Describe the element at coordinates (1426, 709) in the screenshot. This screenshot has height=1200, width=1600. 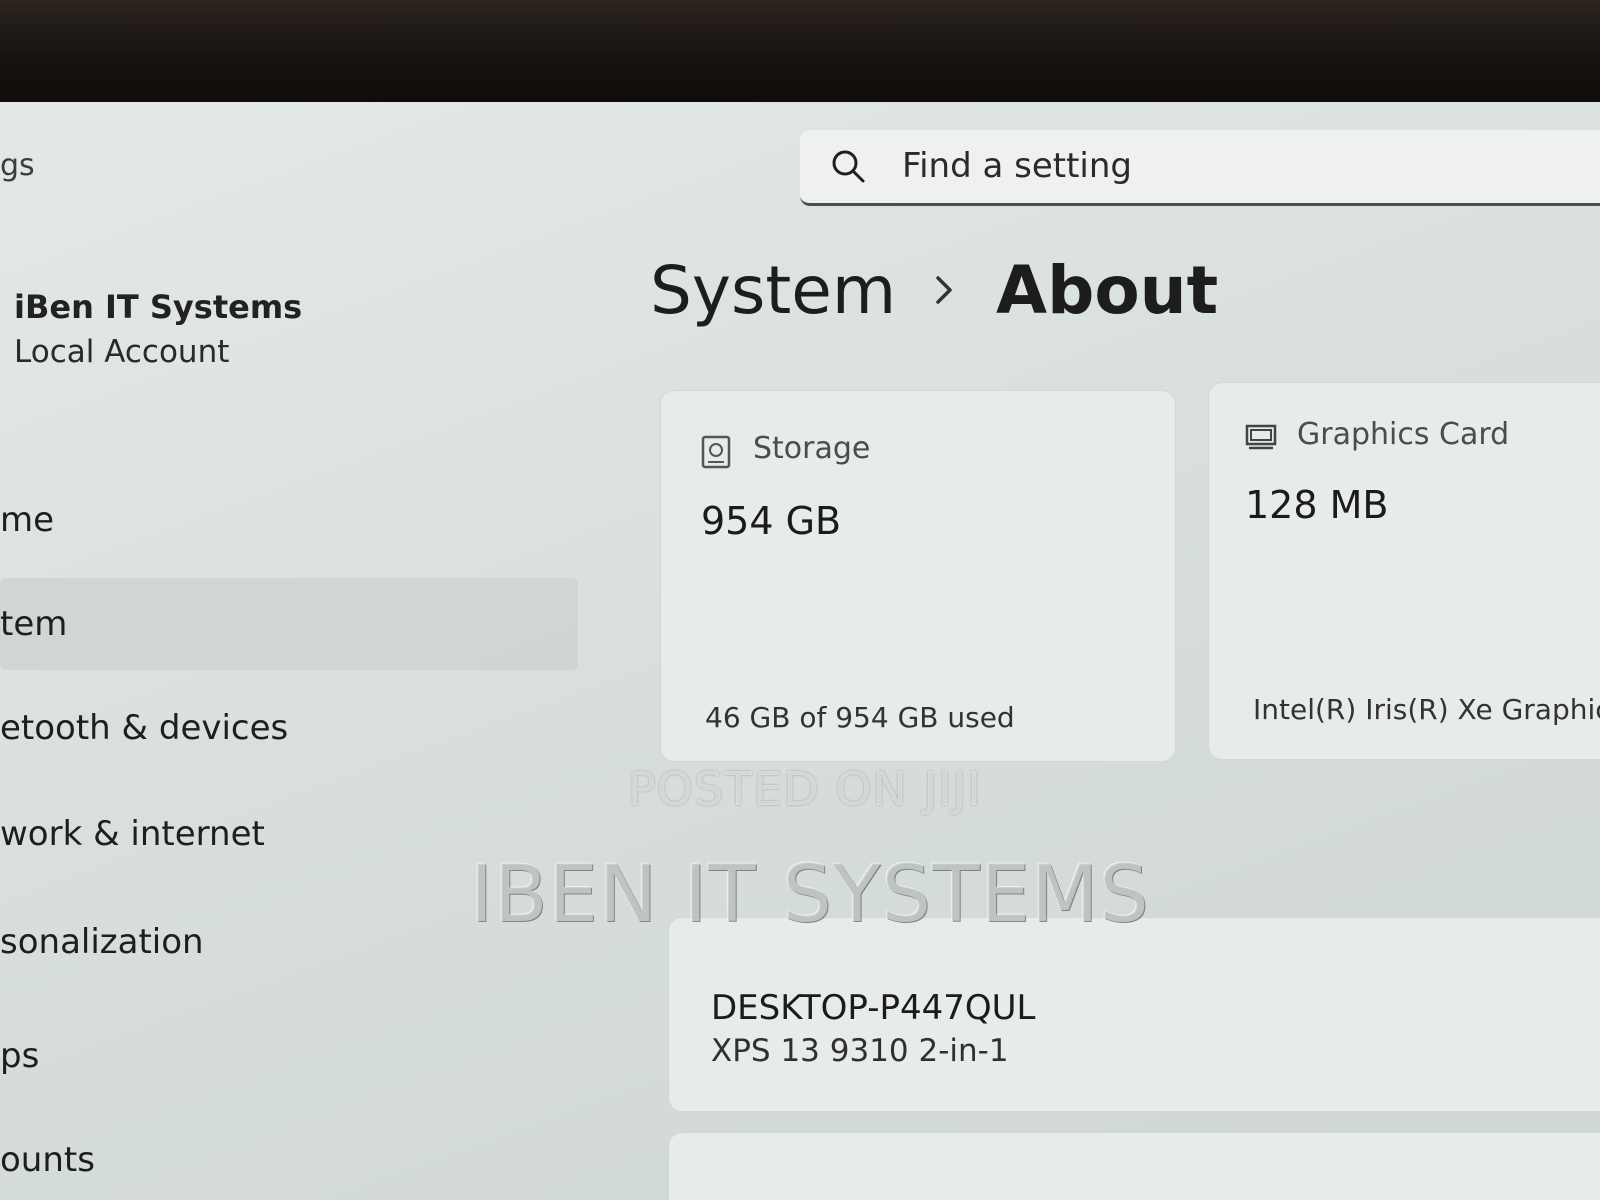
I see `graphics-card-model: Intel(R) Iris(R) Xe Graphics` at that location.